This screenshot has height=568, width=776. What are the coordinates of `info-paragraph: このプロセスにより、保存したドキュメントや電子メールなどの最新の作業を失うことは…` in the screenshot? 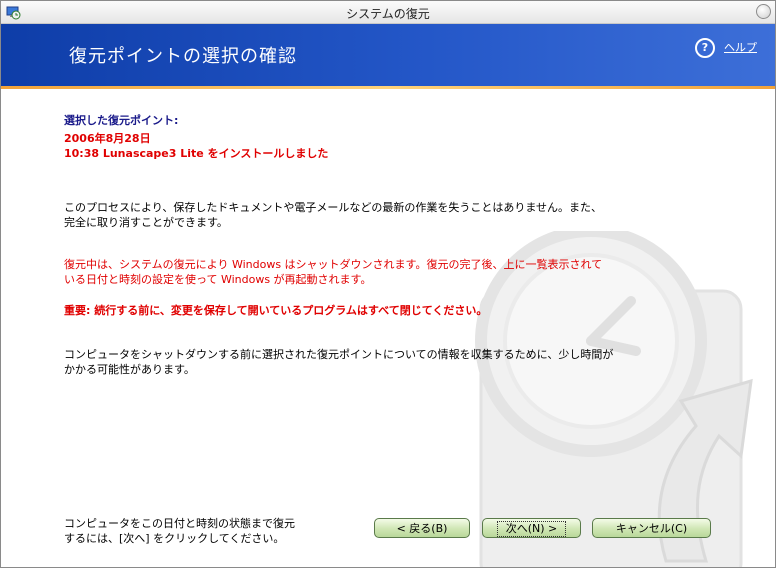 It's located at (333, 215).